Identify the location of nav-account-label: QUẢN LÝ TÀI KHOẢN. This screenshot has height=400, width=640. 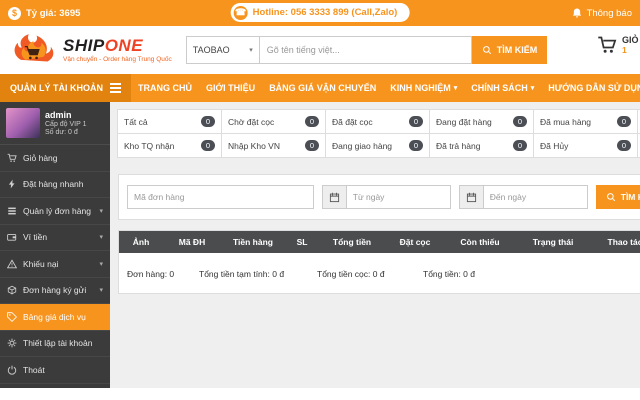
(56, 88).